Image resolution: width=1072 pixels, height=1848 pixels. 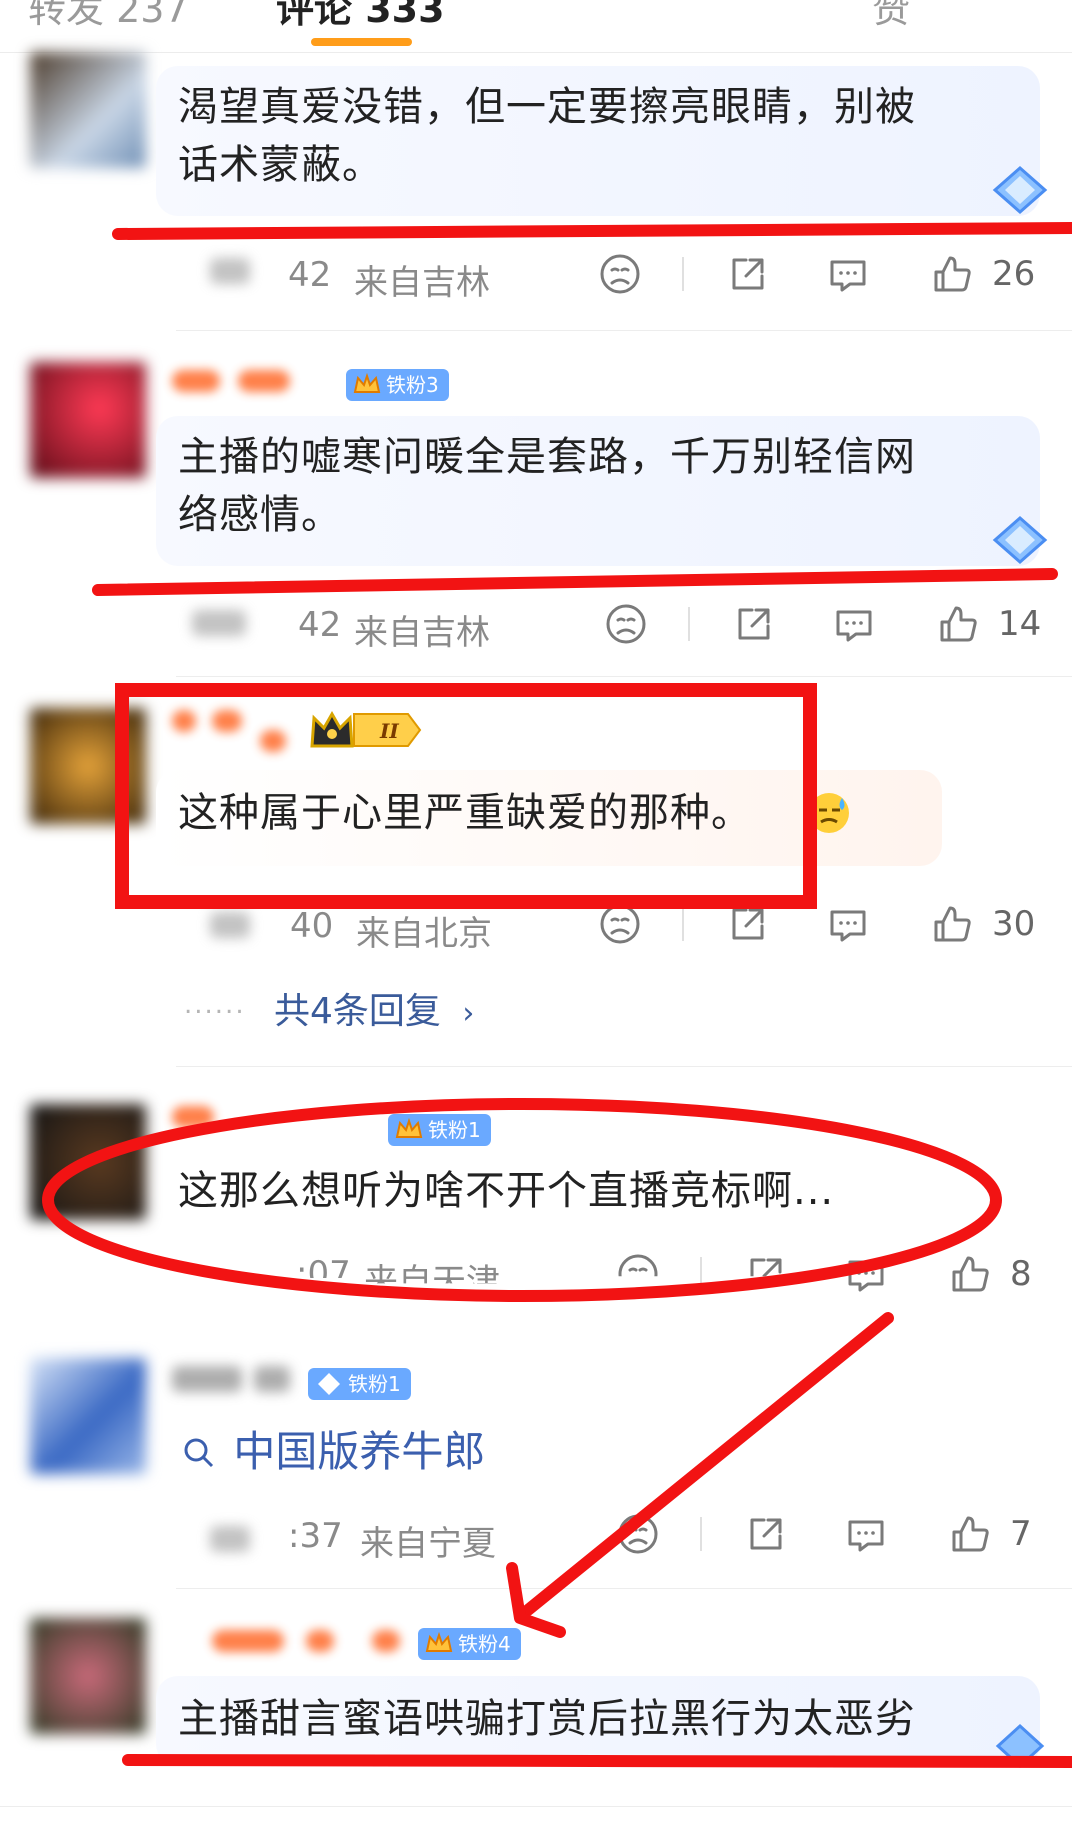 What do you see at coordinates (432, 1282) in the screenshot?
I see `comment-location: 来自天津` at bounding box center [432, 1282].